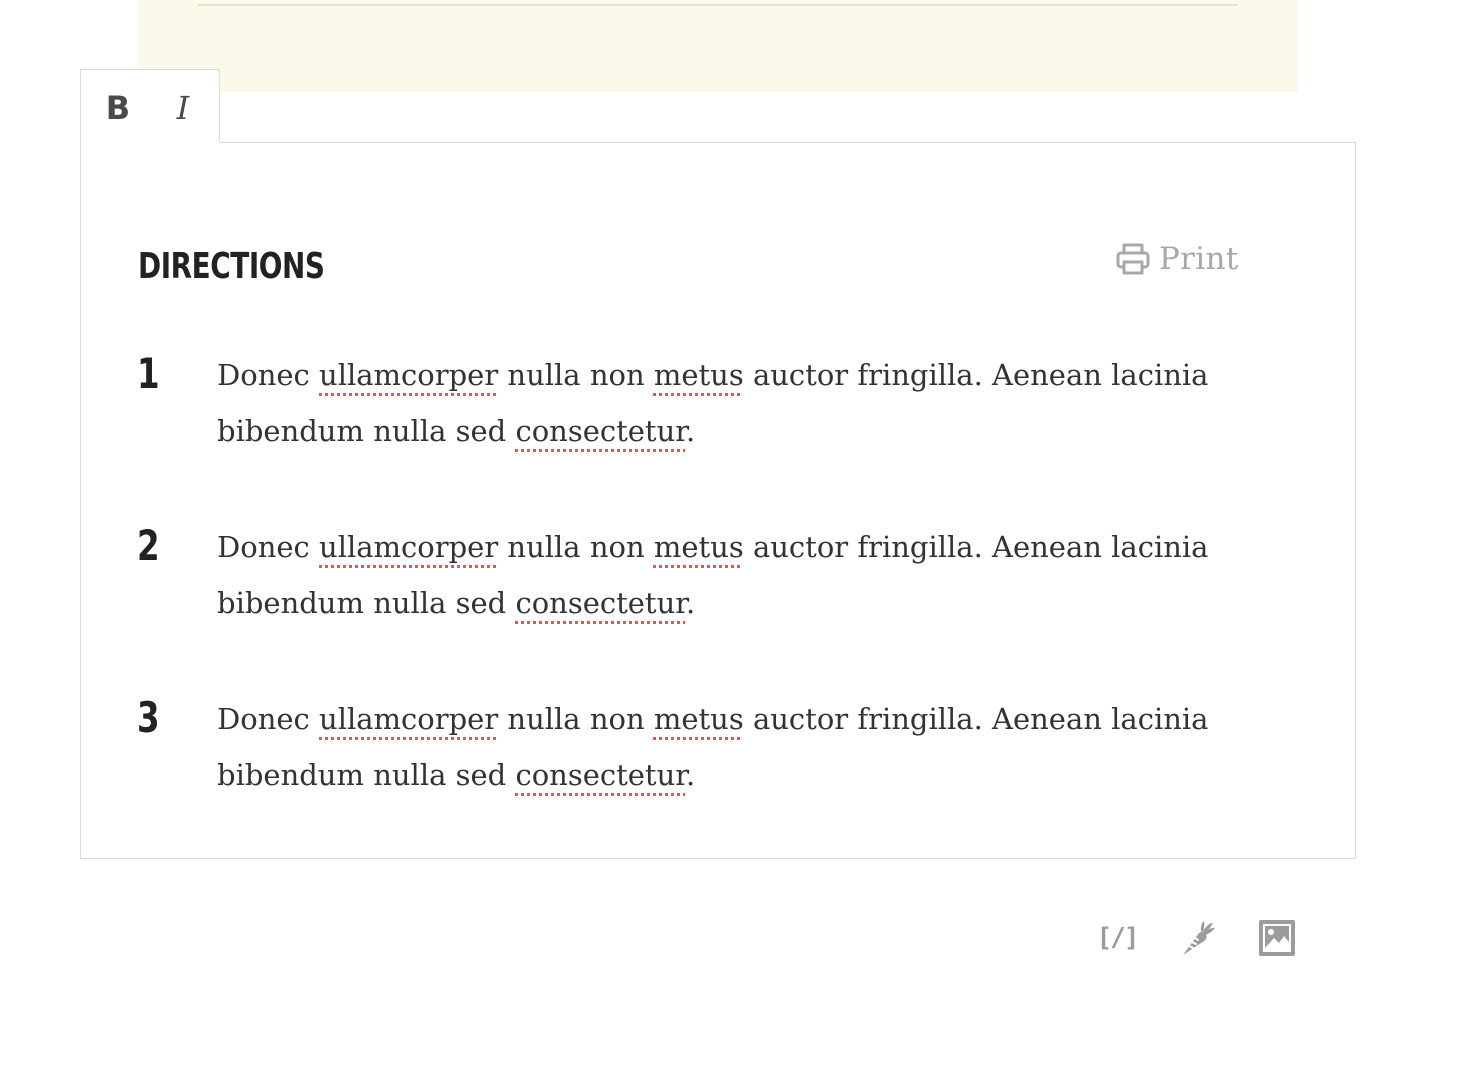  I want to click on step-number: 3, so click(148, 717).